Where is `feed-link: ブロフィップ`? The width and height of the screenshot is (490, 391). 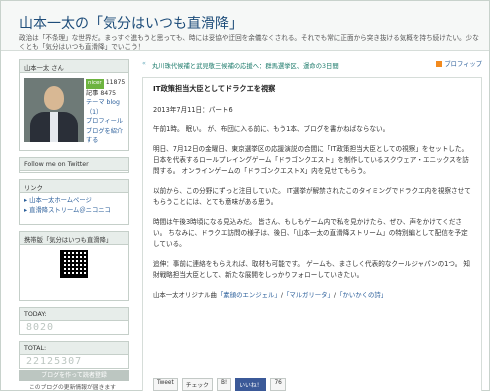 feed-link: ブロフィップ is located at coordinates (459, 63).